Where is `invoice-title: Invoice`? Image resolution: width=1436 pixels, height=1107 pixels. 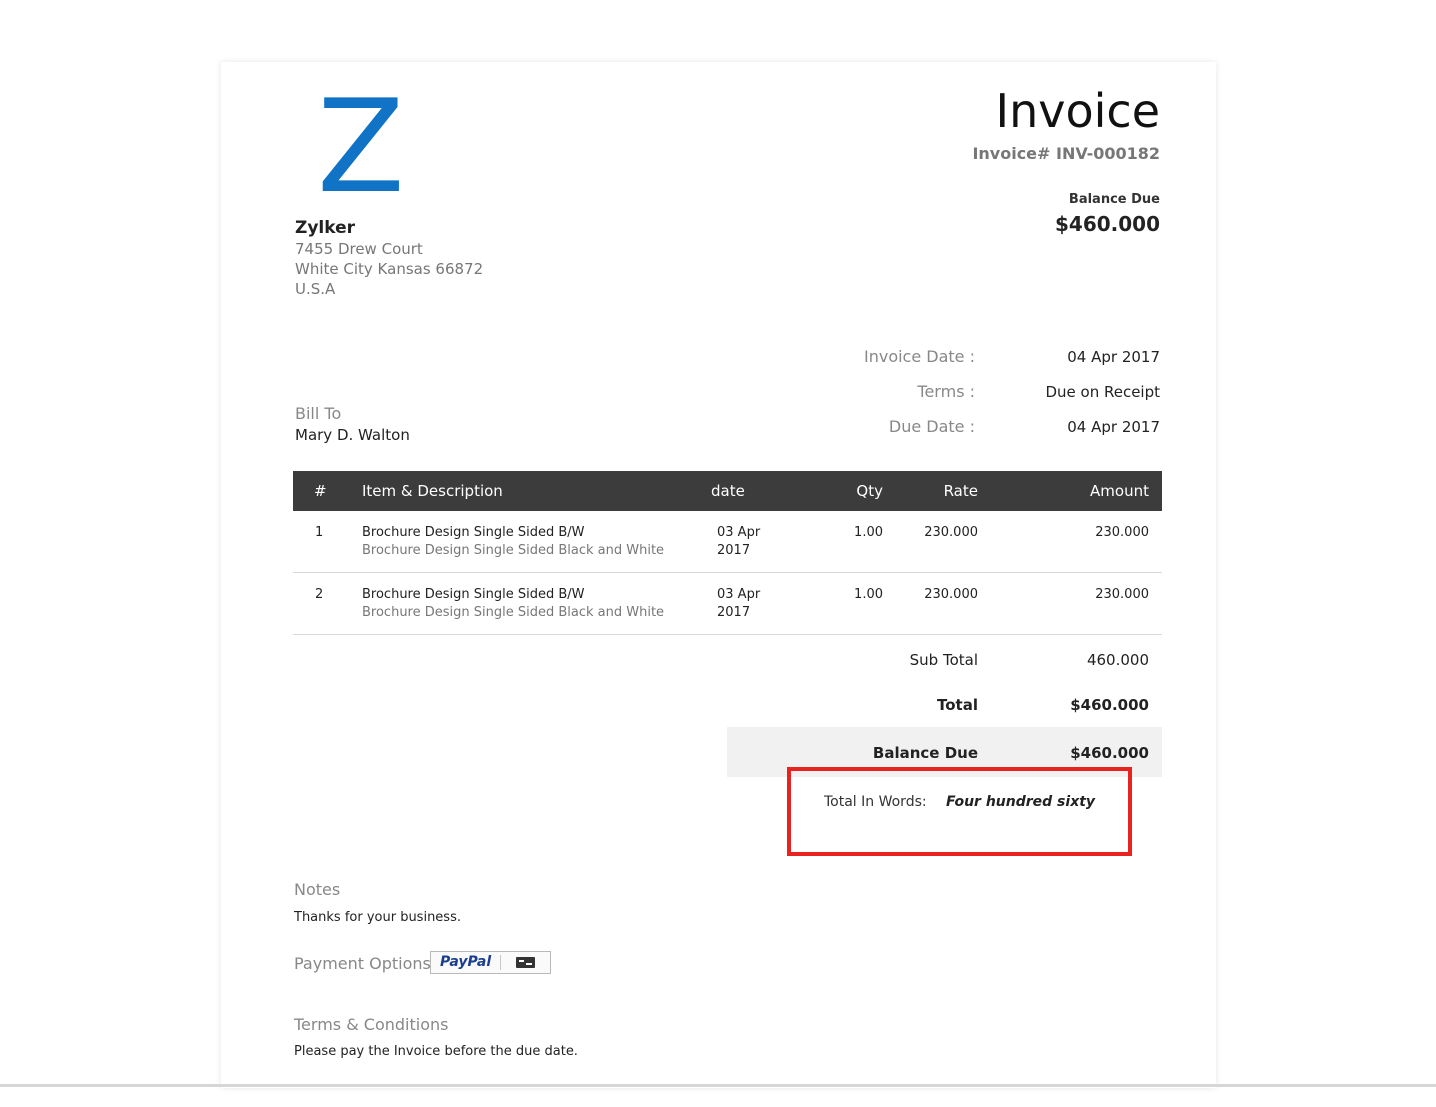
invoice-title: Invoice is located at coordinates (1077, 111).